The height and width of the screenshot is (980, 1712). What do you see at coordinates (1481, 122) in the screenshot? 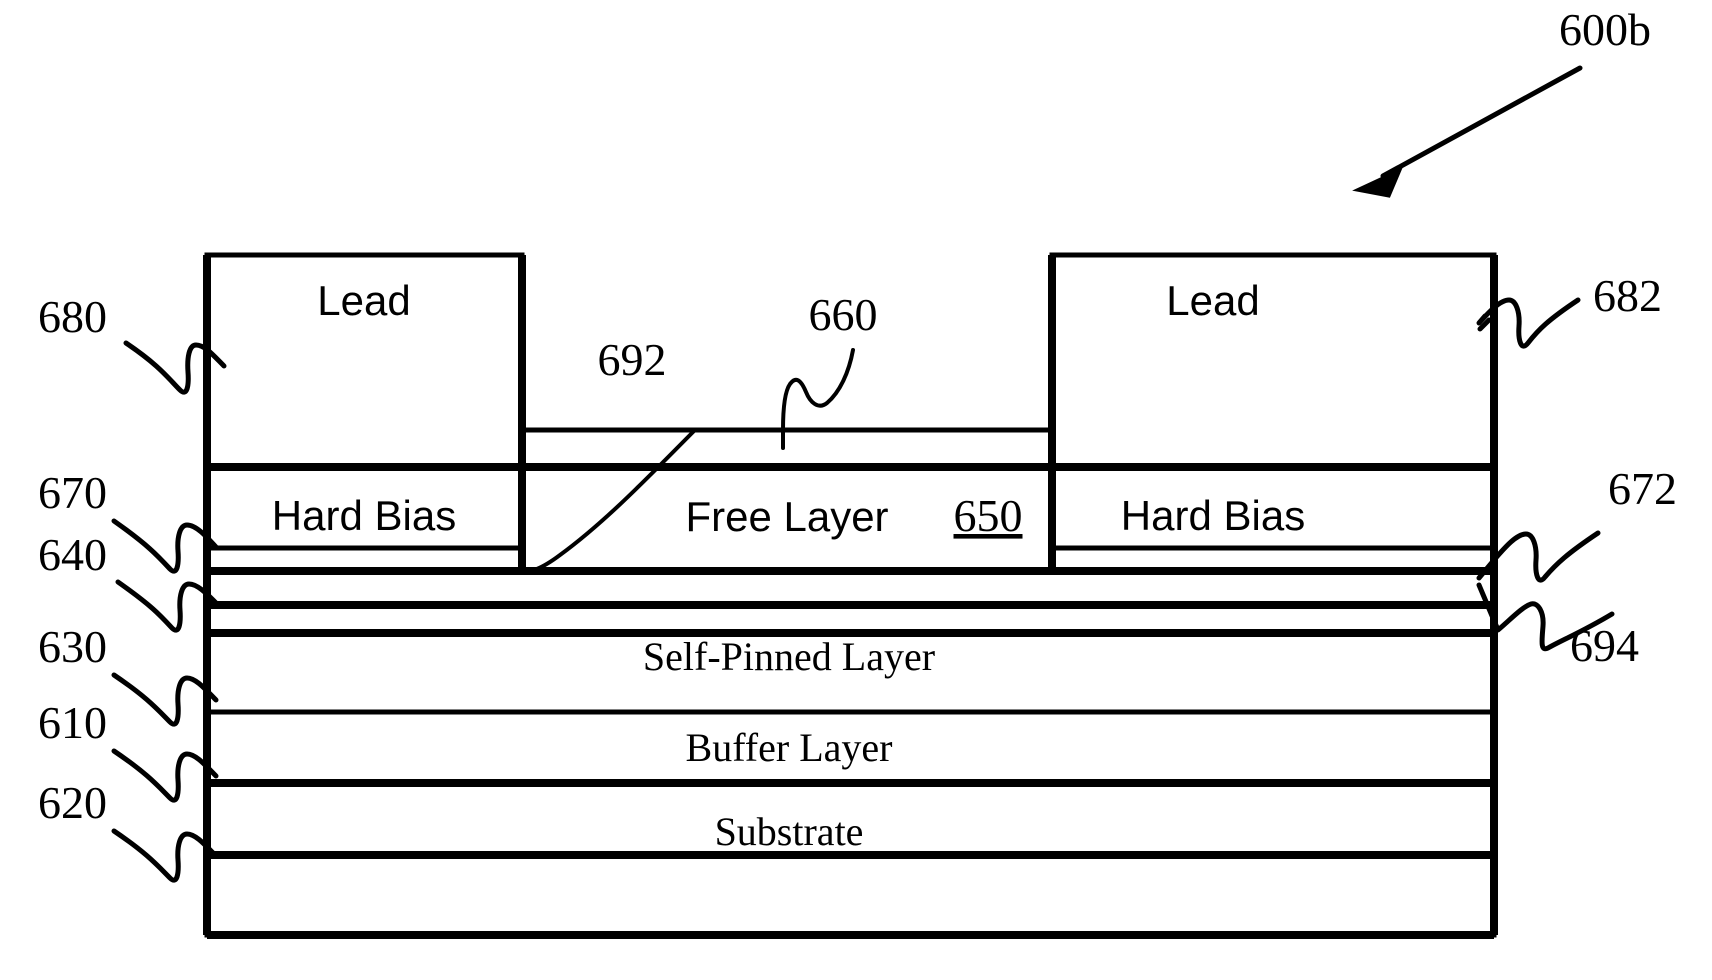
I see `figure-ref-600b-leader` at bounding box center [1481, 122].